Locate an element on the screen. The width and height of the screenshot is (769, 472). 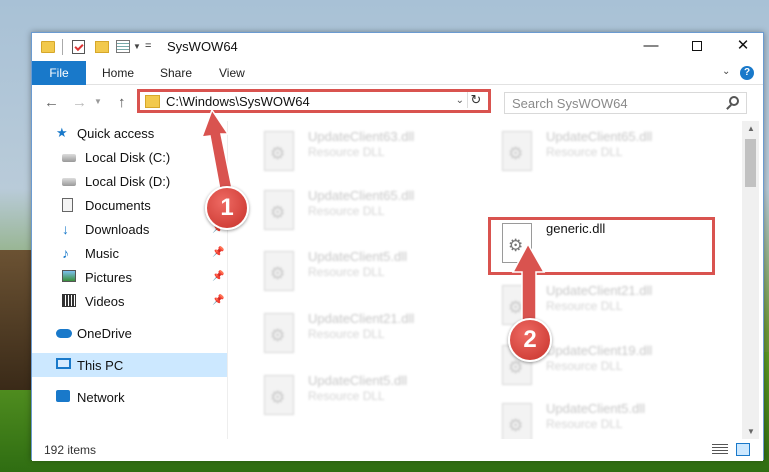
properties-check-icon is located at coordinates (78, 47).